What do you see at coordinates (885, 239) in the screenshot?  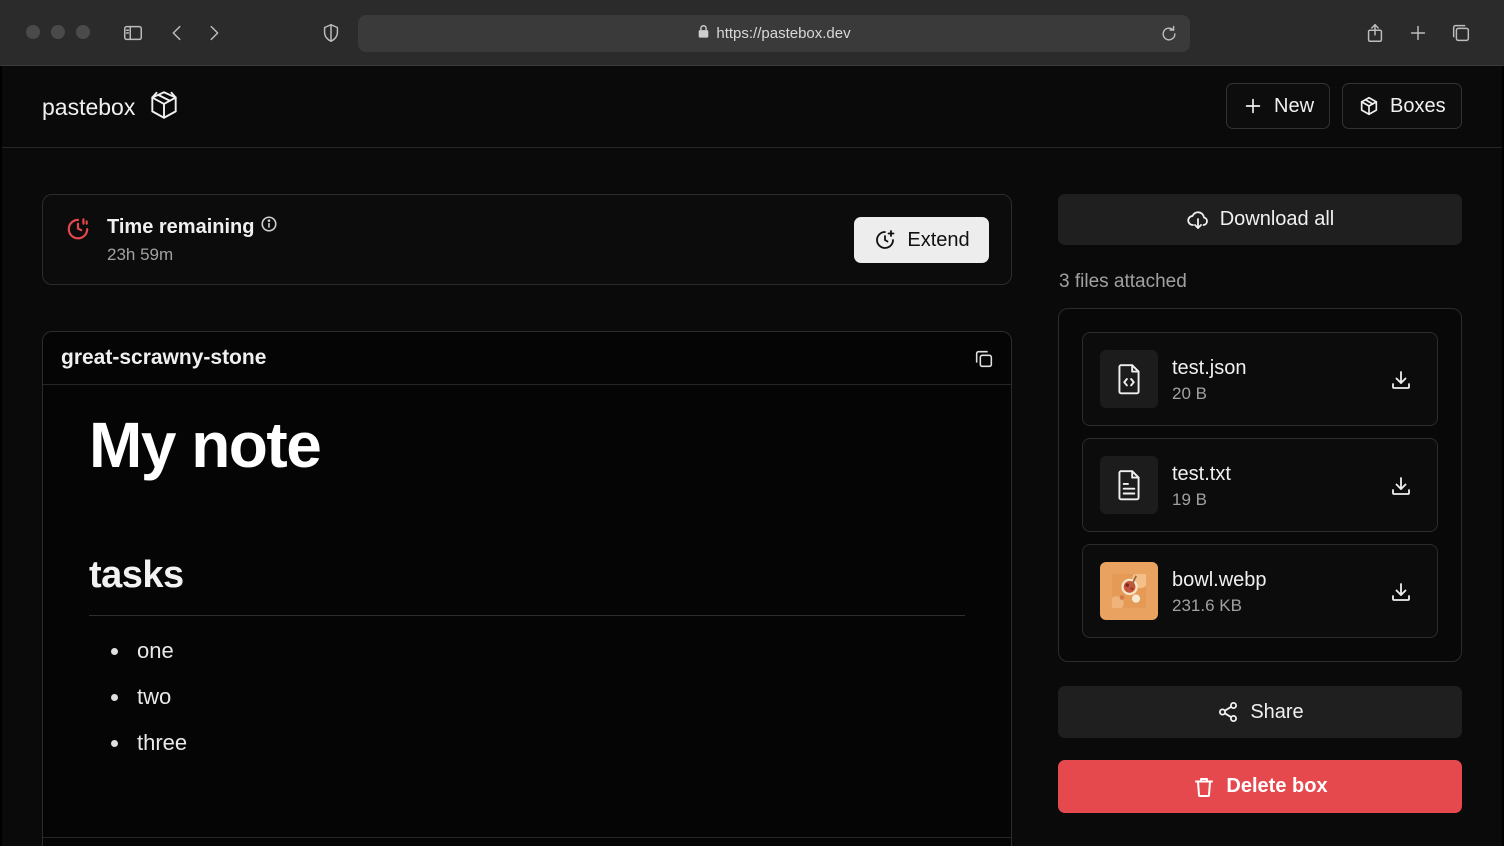 I see `clock-plus-icon` at bounding box center [885, 239].